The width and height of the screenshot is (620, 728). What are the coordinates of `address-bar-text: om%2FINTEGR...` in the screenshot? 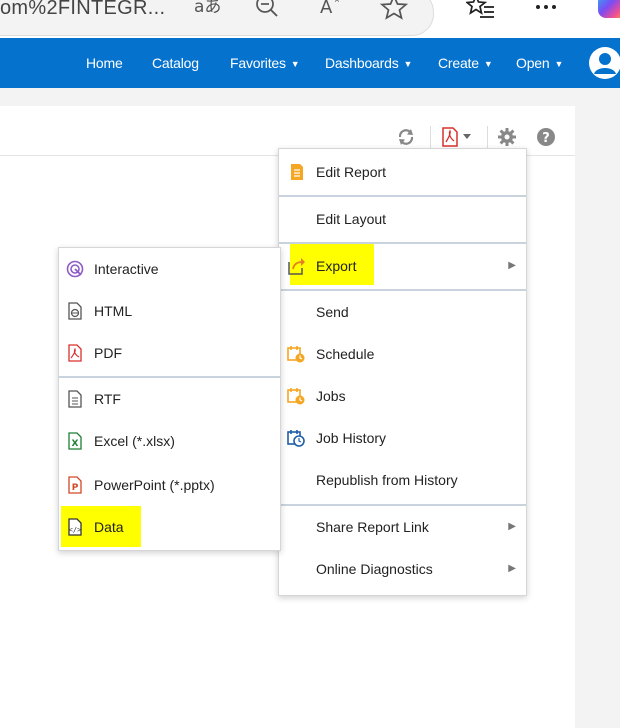 It's located at (82, 9).